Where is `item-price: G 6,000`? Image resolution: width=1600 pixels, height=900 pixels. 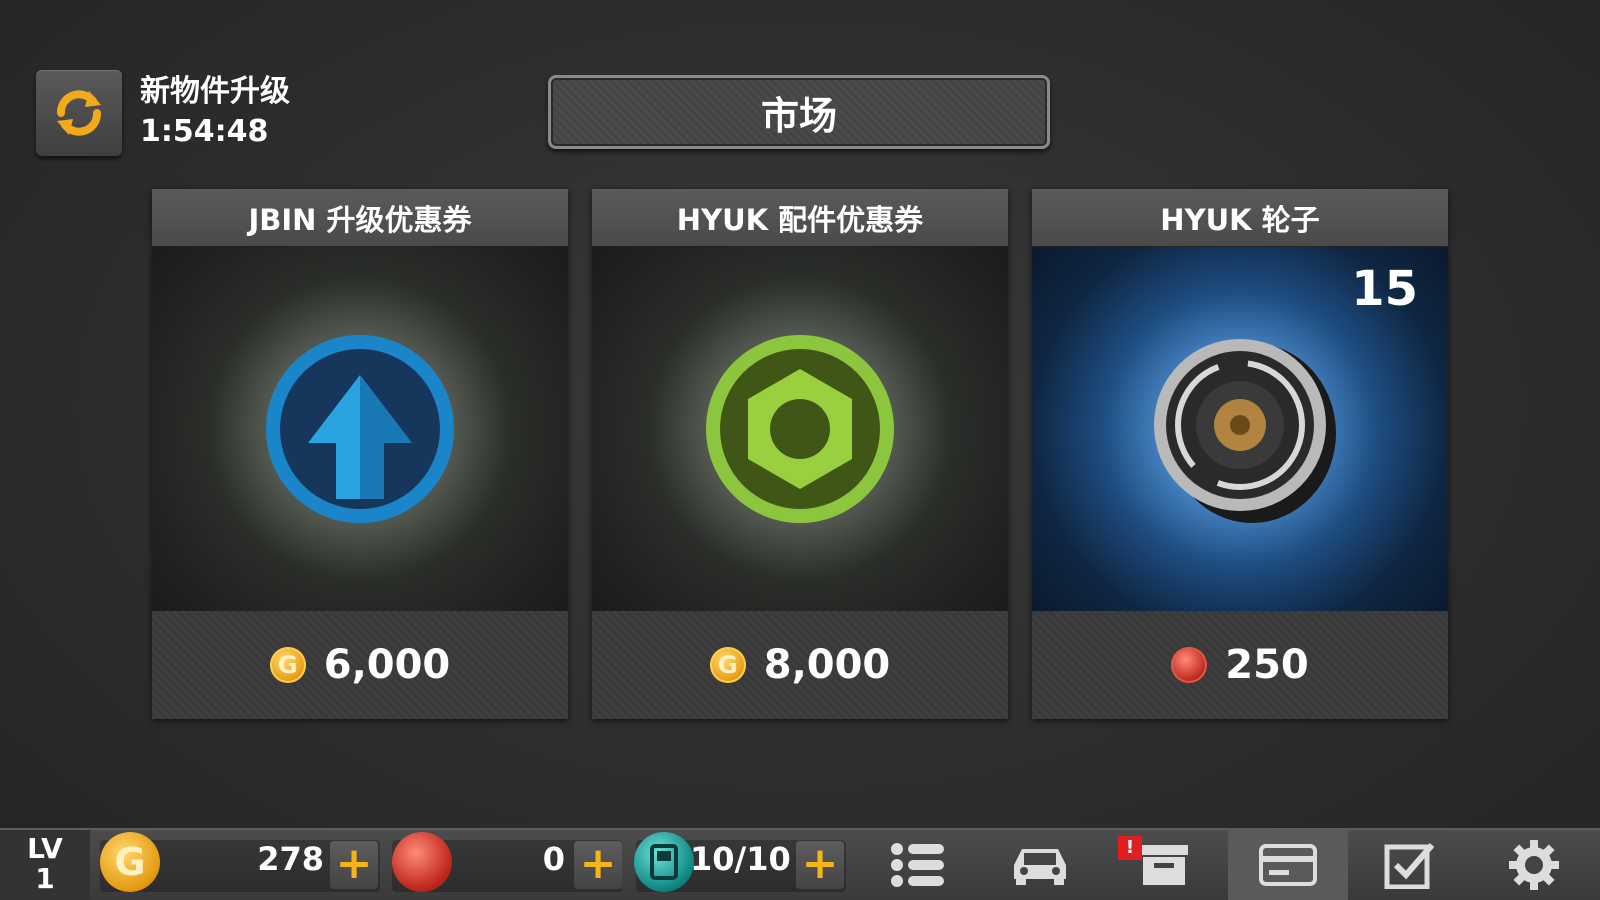
item-price: G 6,000 is located at coordinates (360, 665).